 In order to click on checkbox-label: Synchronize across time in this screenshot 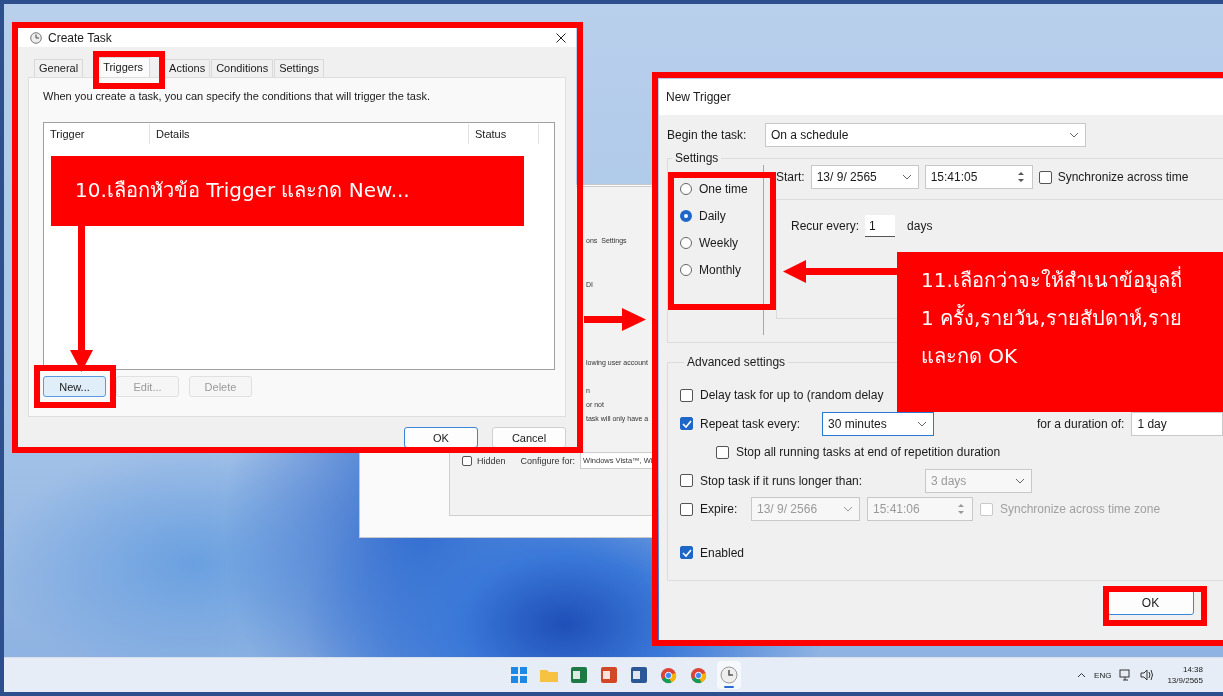, I will do `click(1123, 177)`.